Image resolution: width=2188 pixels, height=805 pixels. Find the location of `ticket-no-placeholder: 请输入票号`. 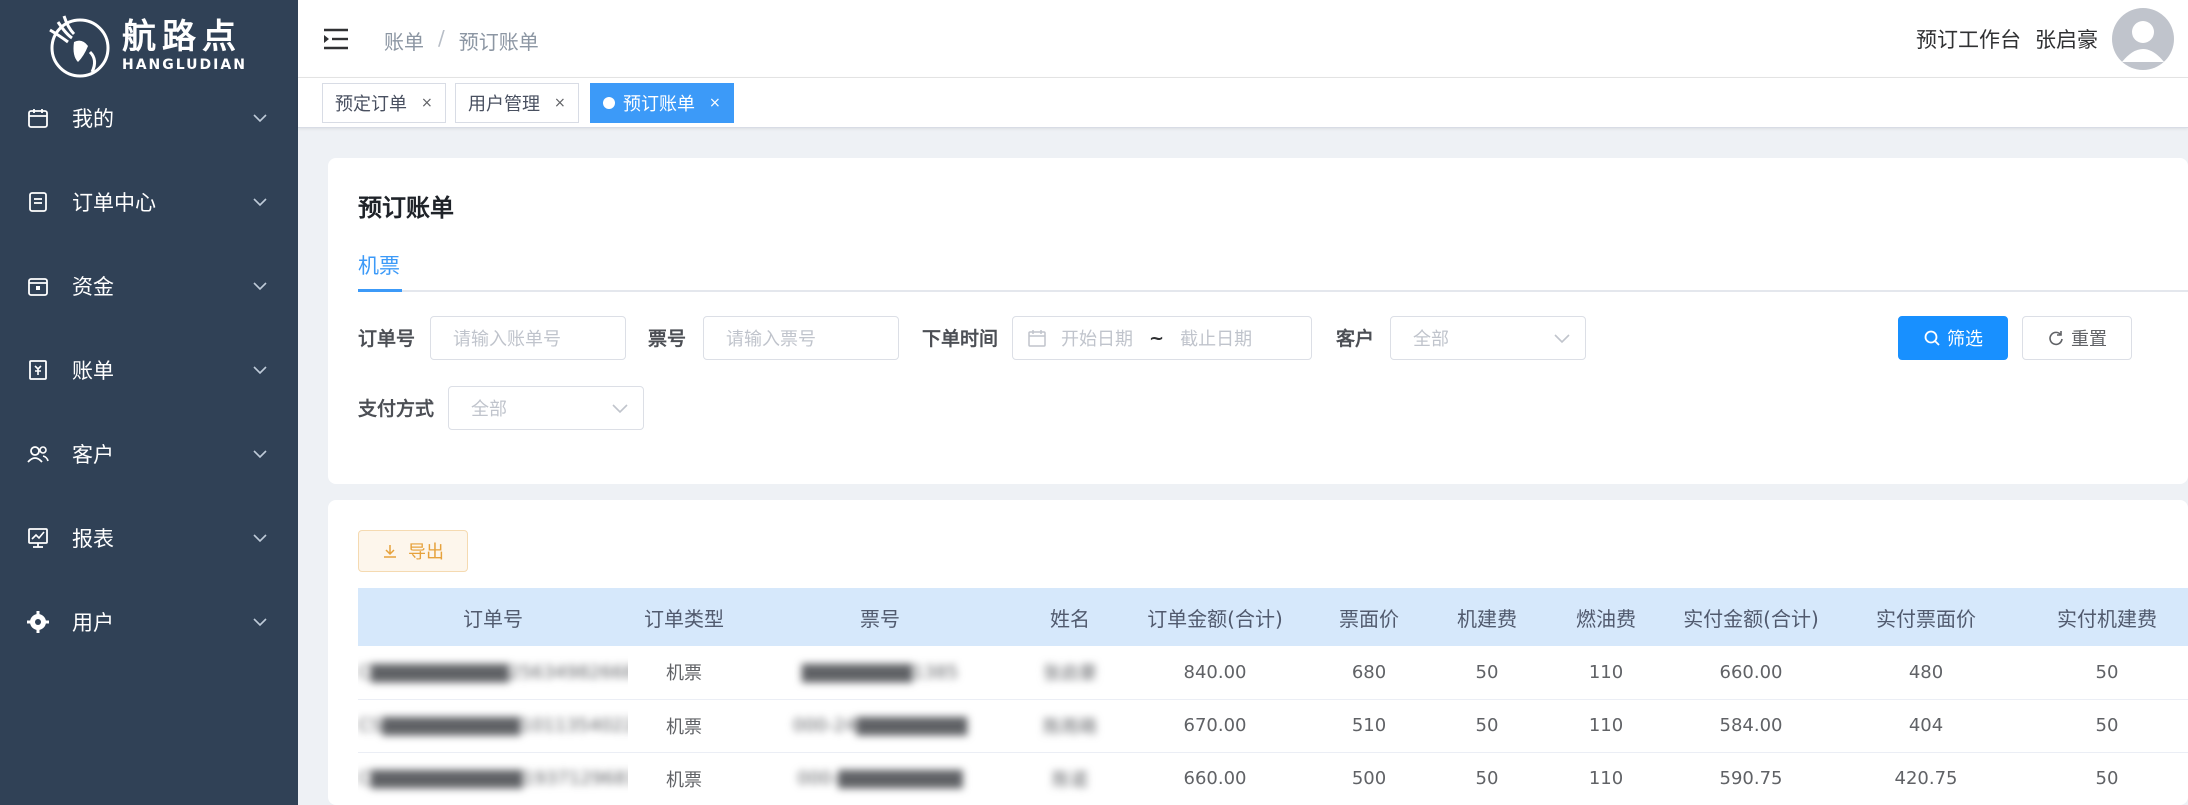

ticket-no-placeholder: 请输入票号 is located at coordinates (771, 339).